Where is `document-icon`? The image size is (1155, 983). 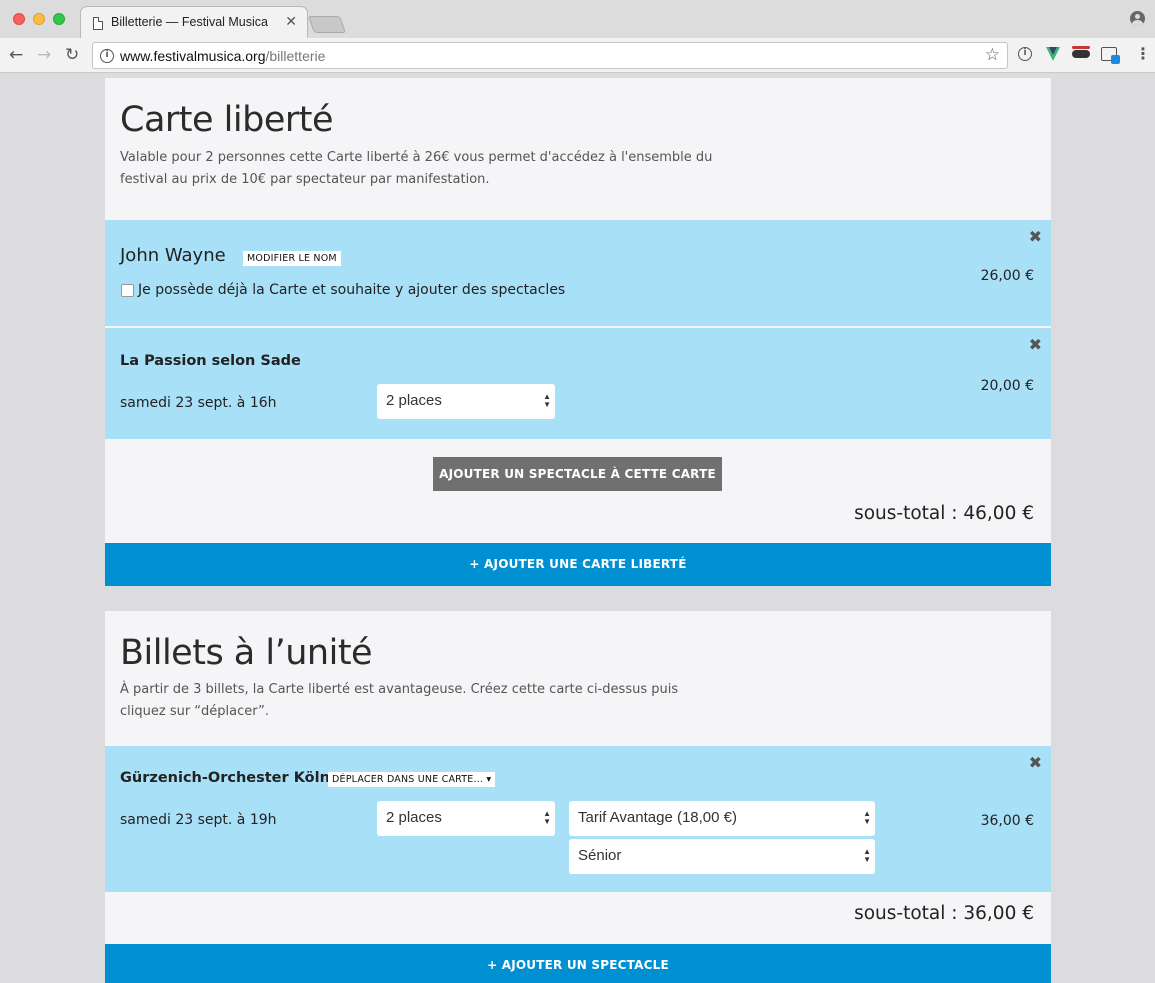
document-icon is located at coordinates (98, 23).